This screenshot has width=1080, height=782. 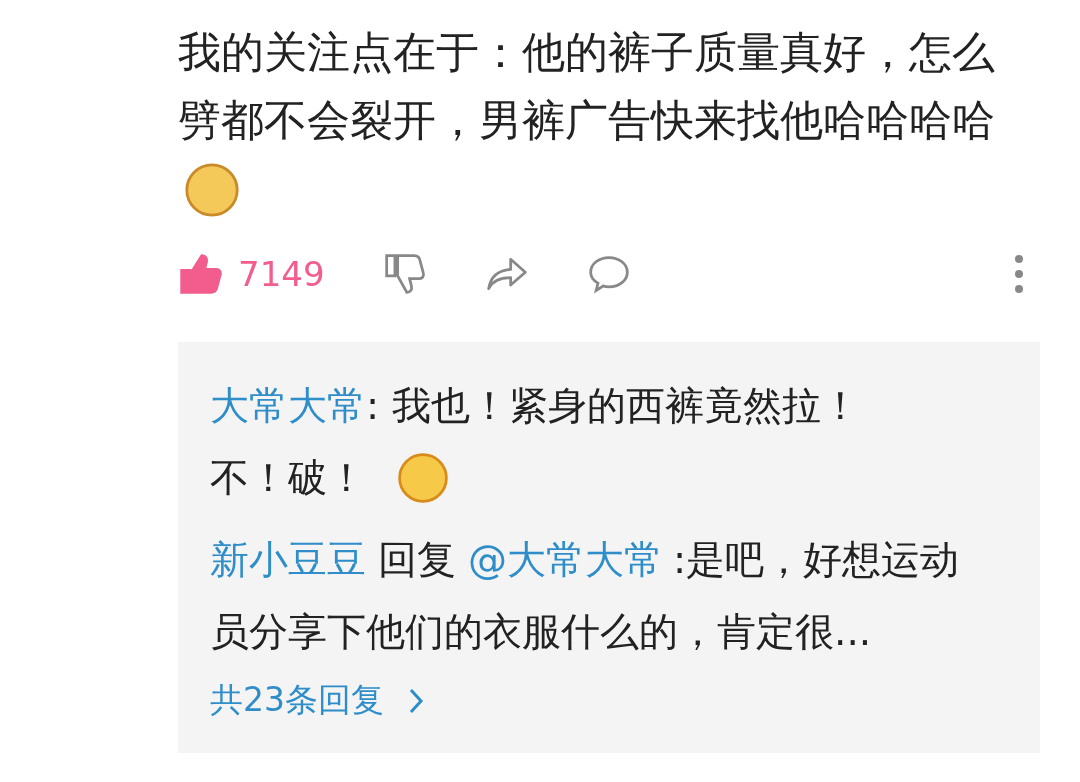 What do you see at coordinates (318, 700) in the screenshot?
I see `more-replies-link: 共23条回复` at bounding box center [318, 700].